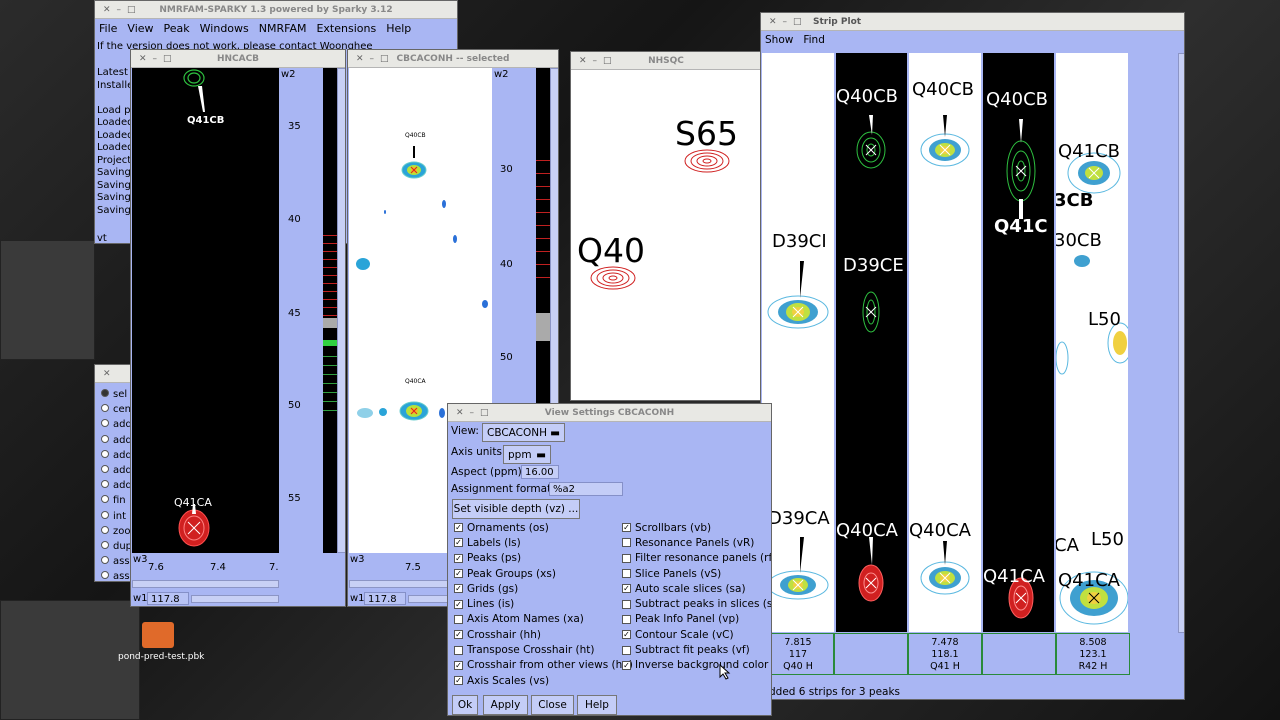 The image size is (1280, 720). Describe the element at coordinates (696, 634) in the screenshot. I see `option-checkbox-row: ✓ Contour Scale (vC)` at that location.